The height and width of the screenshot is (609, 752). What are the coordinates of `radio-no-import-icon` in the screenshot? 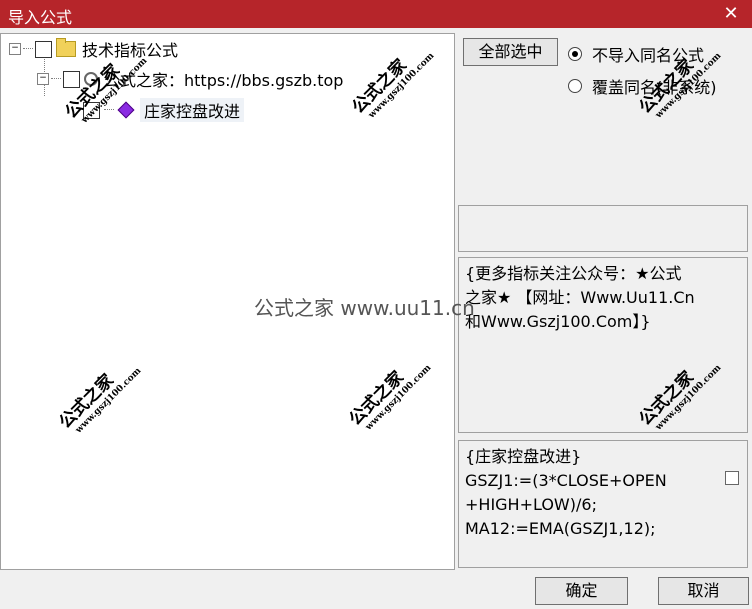 It's located at (575, 54).